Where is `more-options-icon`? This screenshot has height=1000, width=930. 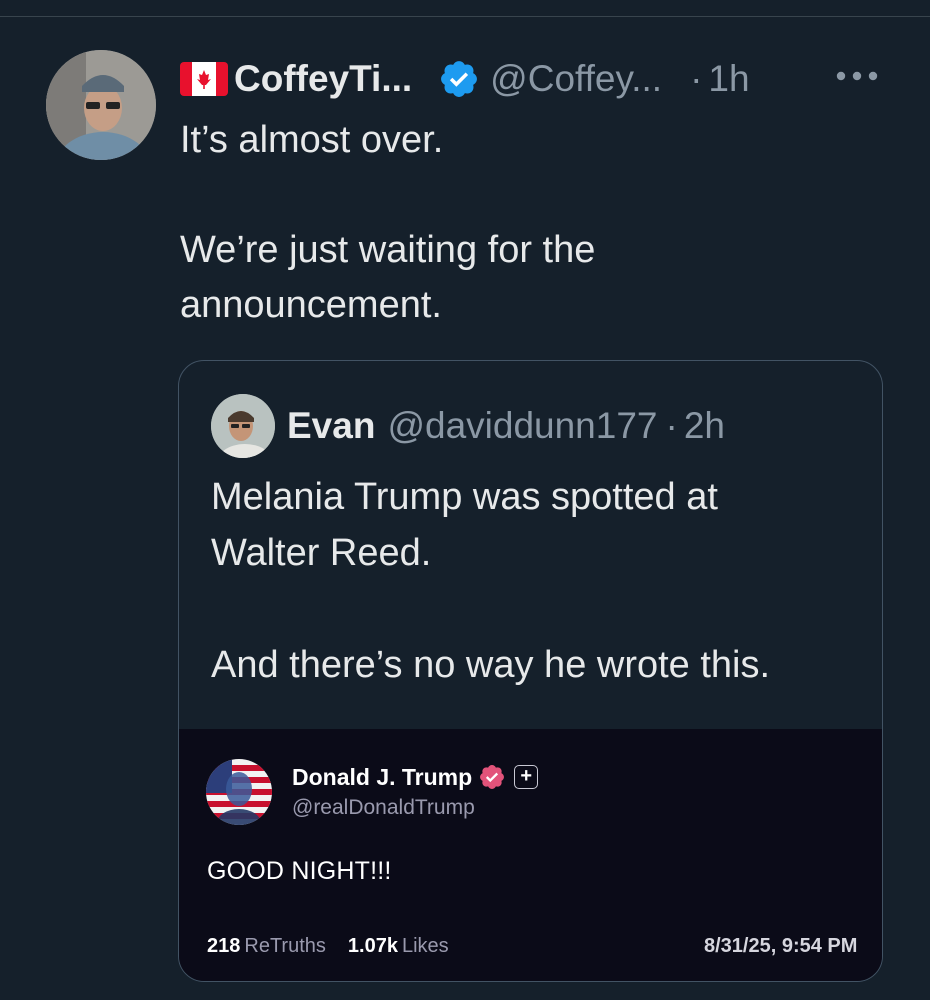
more-options-icon is located at coordinates (857, 76).